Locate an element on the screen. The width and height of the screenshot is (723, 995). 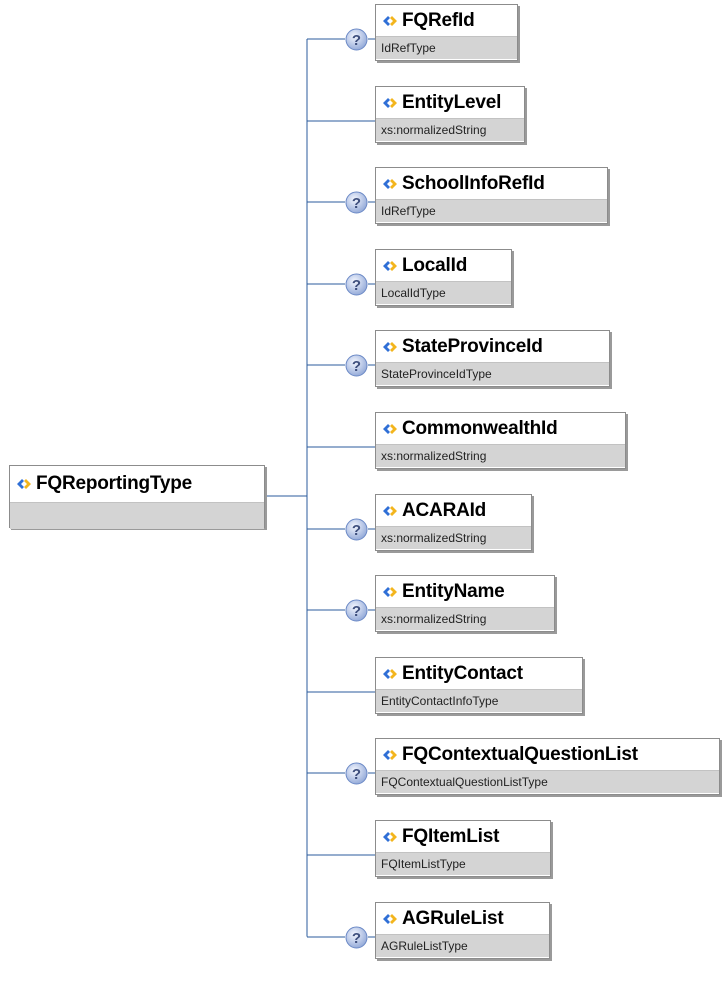
element-name: FQContextualQuestionList is located at coordinates (520, 754).